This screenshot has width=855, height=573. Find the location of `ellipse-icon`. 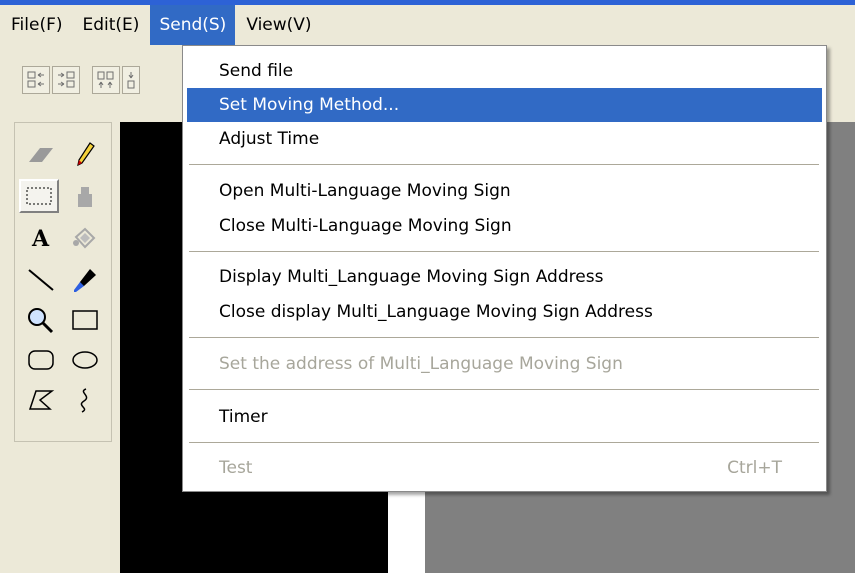

ellipse-icon is located at coordinates (85, 360).